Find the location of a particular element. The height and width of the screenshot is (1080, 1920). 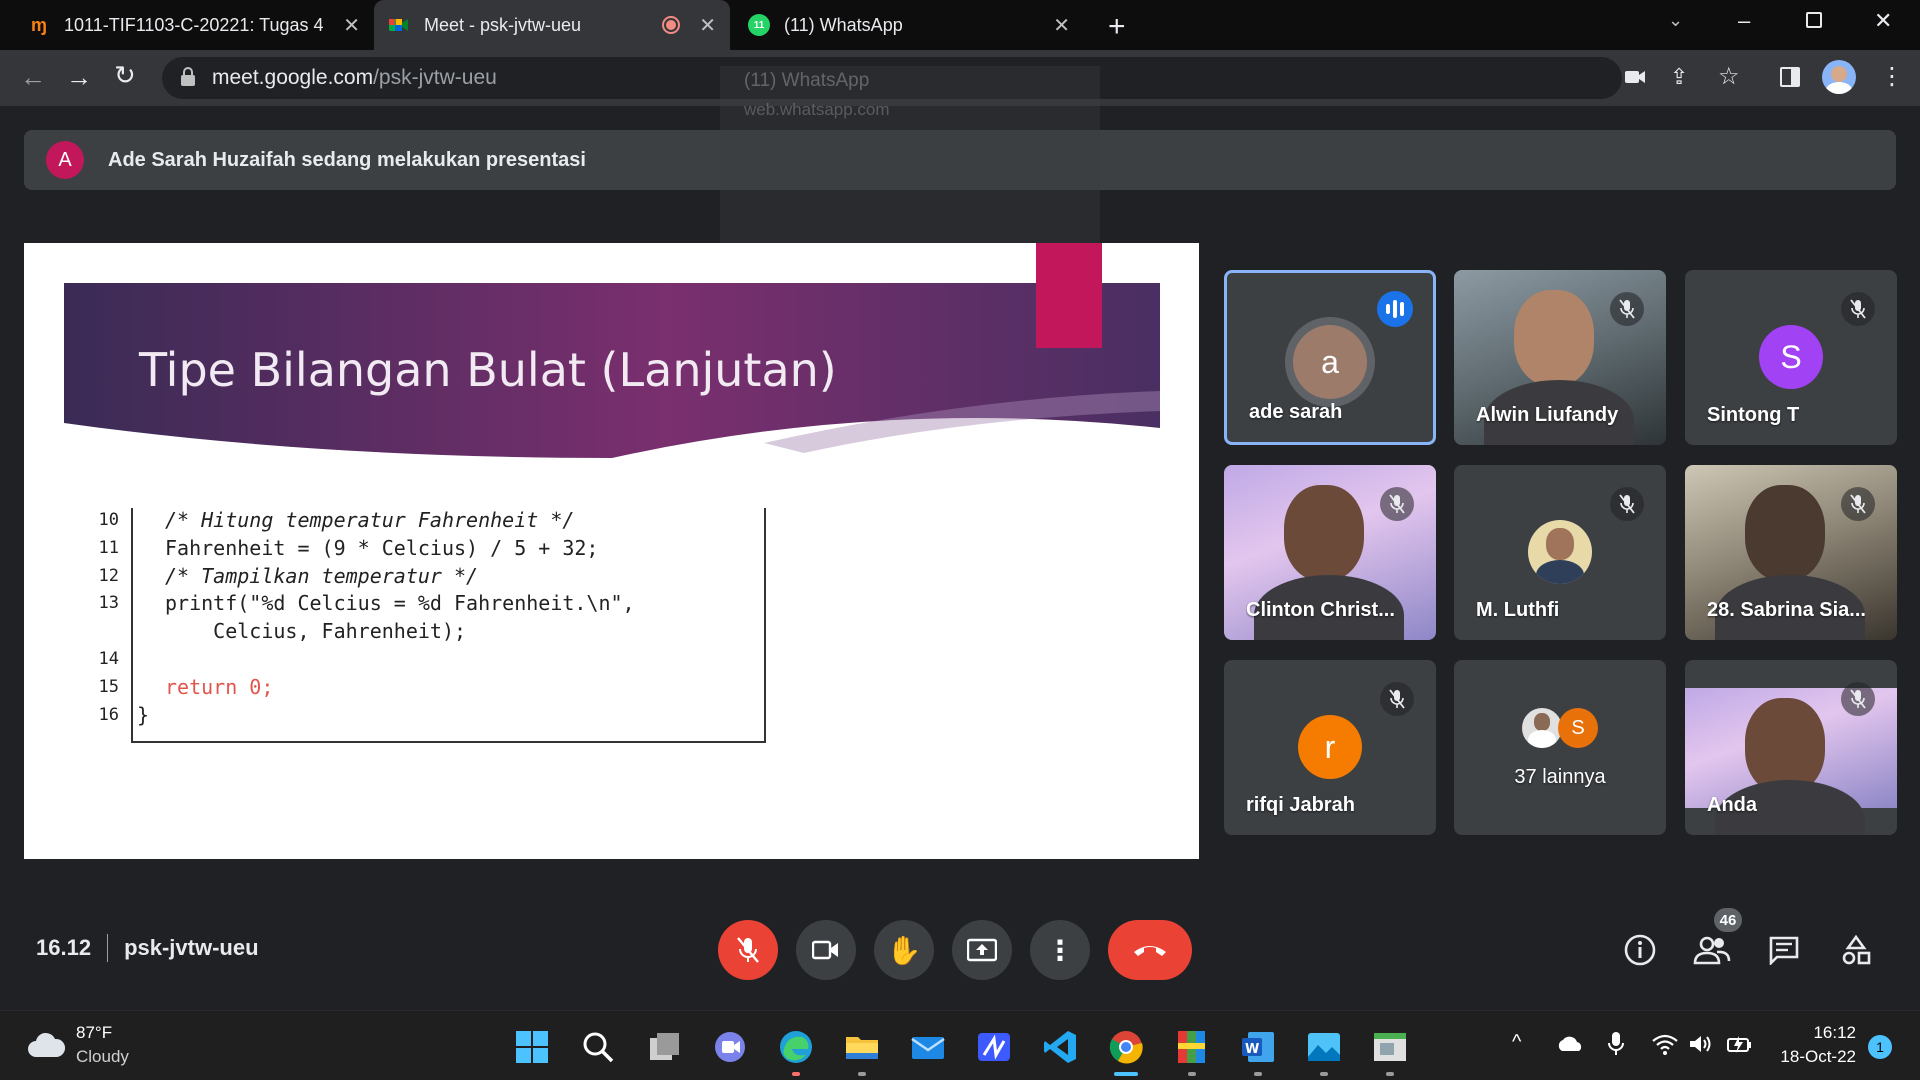

file-explorer-icon is located at coordinates (862, 1047).